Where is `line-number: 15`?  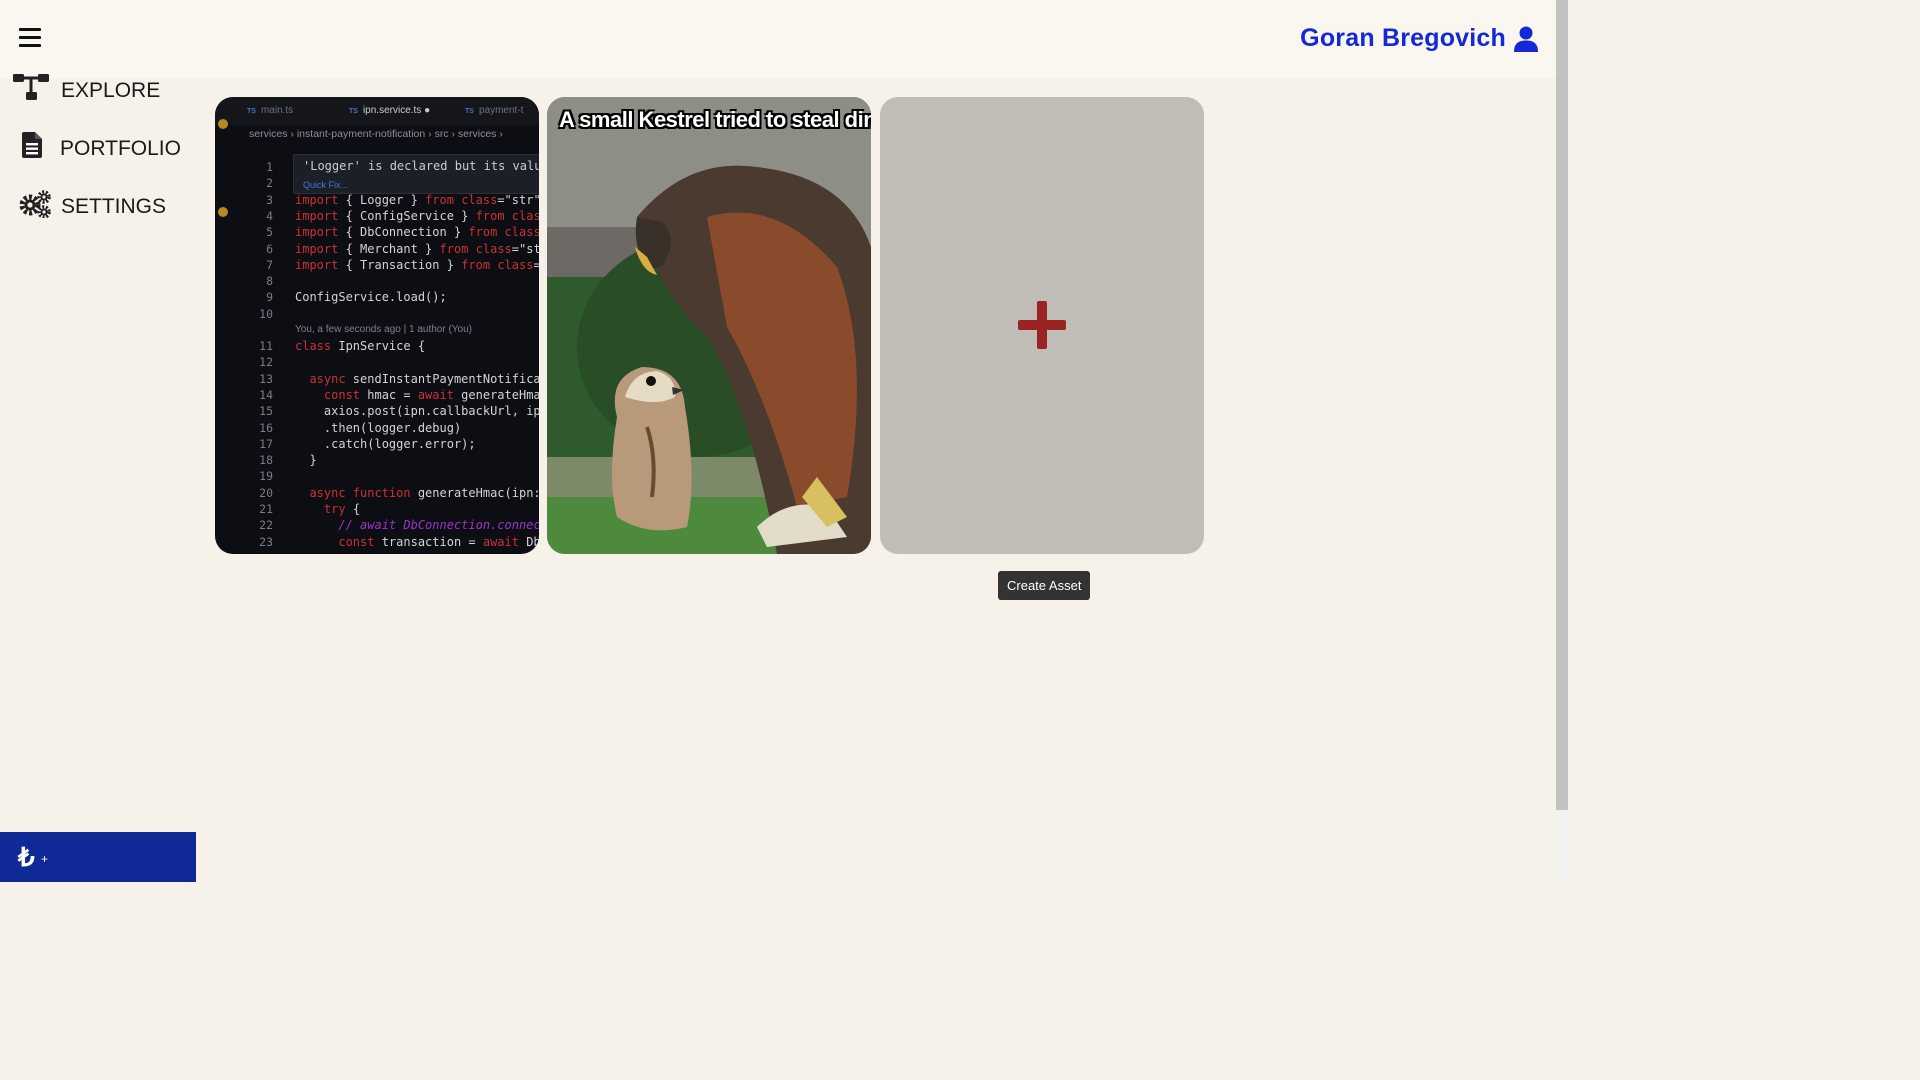
line-number: 15 is located at coordinates (266, 411).